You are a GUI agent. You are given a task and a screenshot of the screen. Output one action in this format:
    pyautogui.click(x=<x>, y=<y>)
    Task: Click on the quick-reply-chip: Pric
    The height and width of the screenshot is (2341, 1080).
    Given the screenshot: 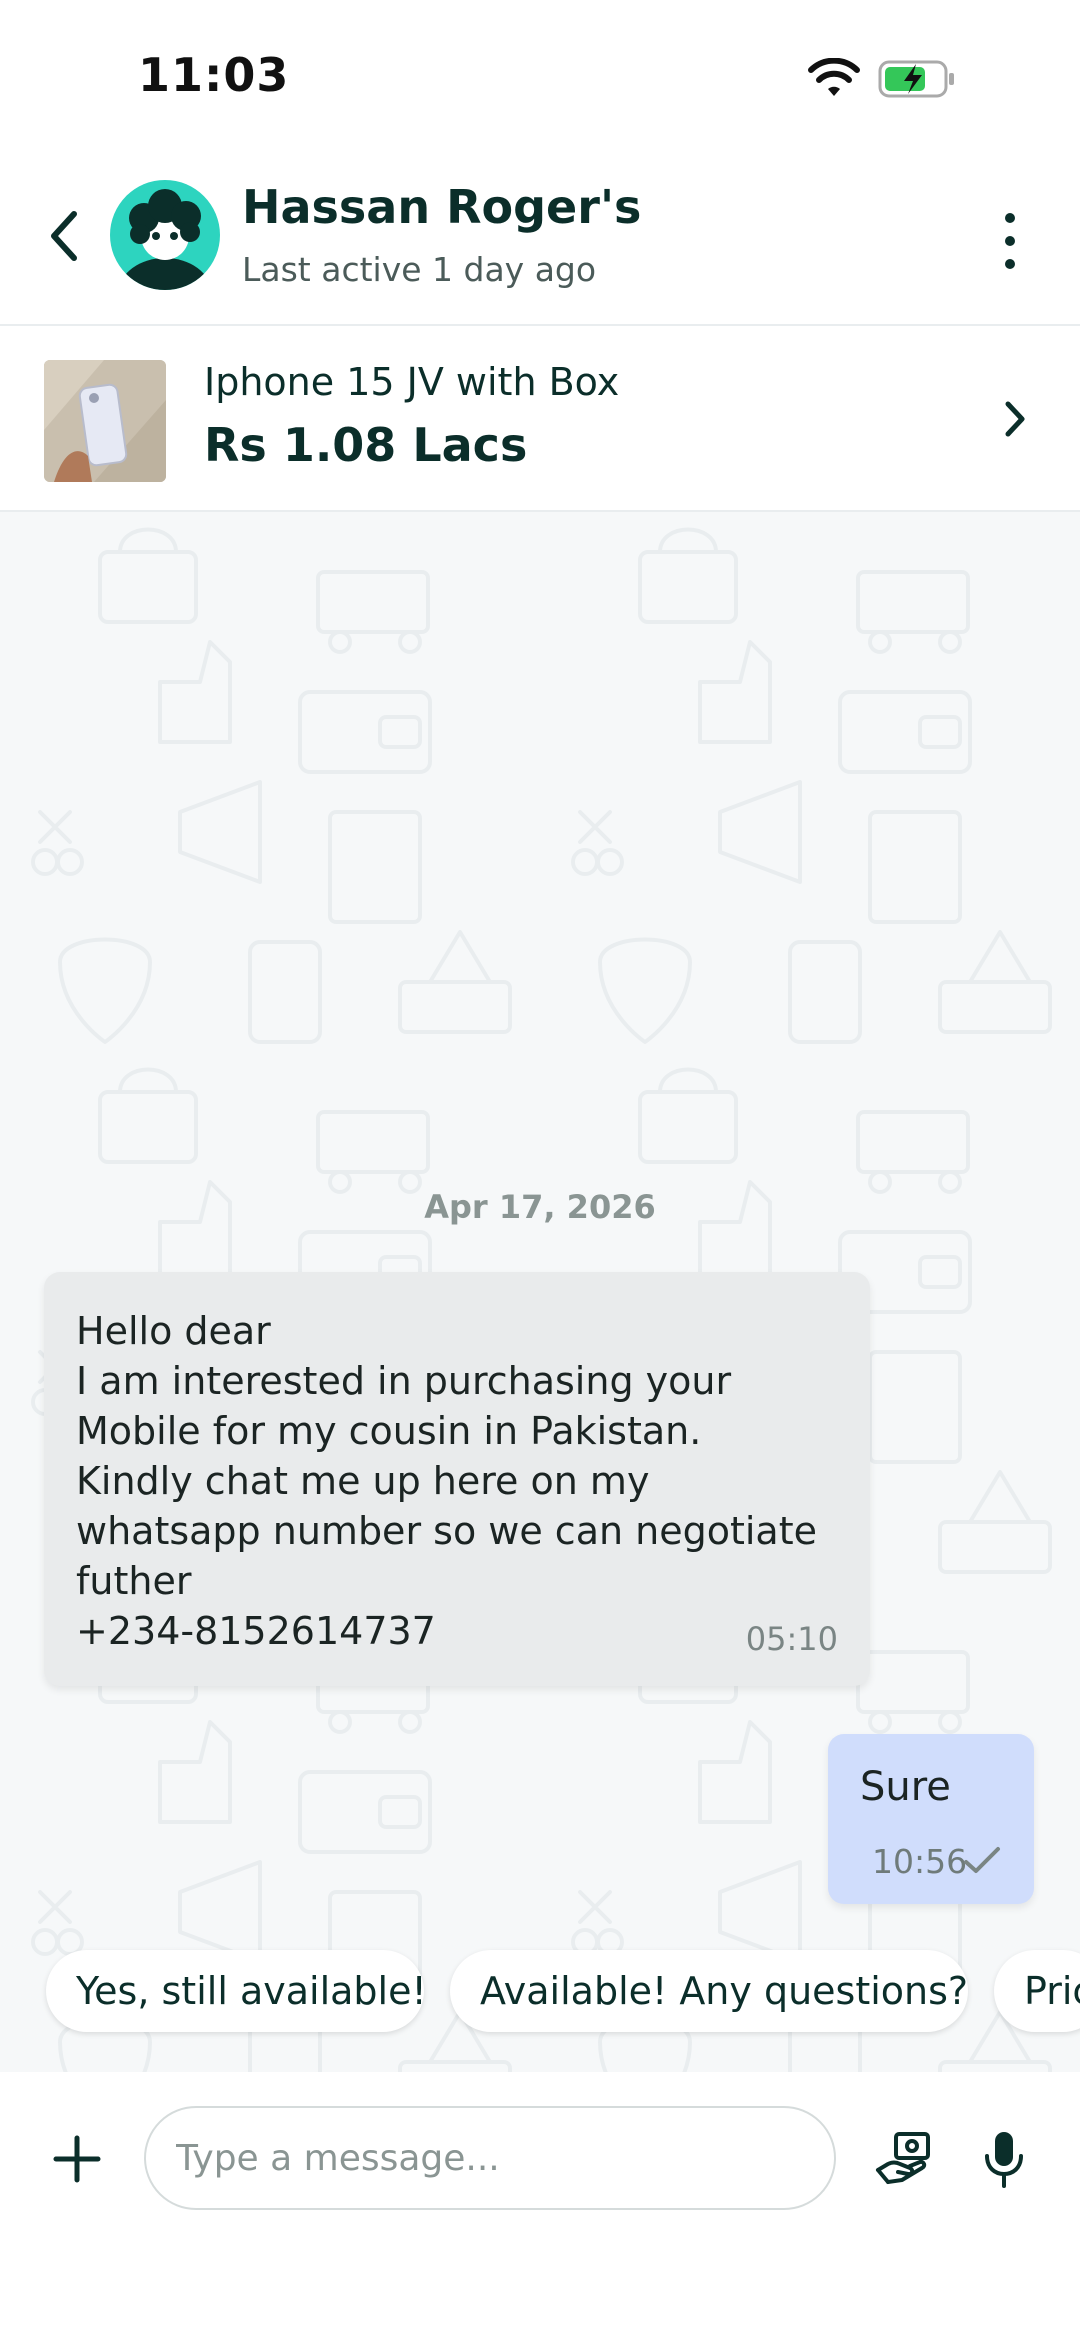 What is the action you would take?
    pyautogui.click(x=1037, y=1991)
    